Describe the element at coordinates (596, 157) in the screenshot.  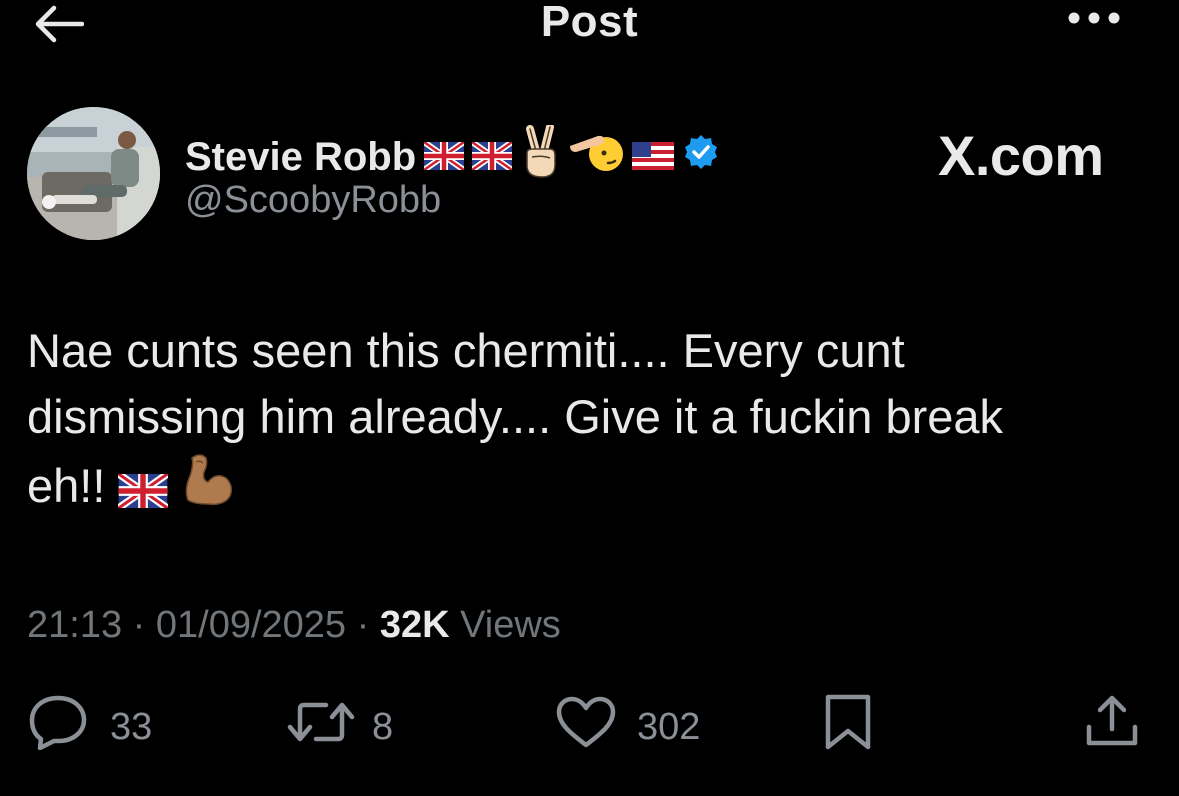
I see `saluting-face-icon` at that location.